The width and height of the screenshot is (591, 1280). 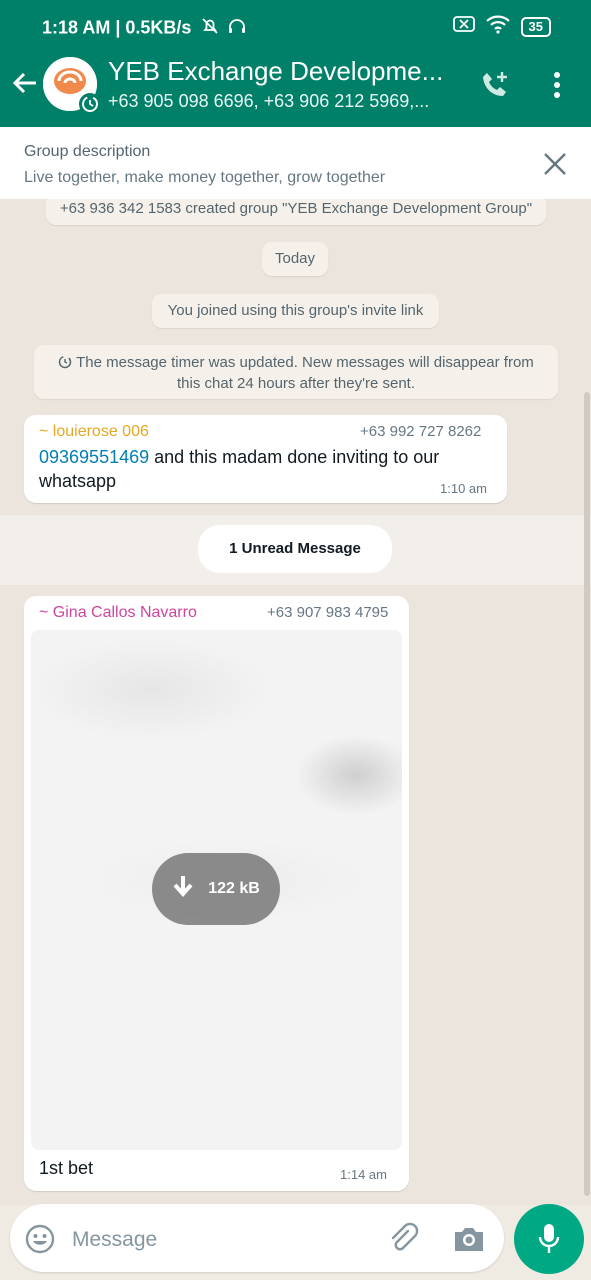 I want to click on date-chip-text: Today, so click(x=295, y=258).